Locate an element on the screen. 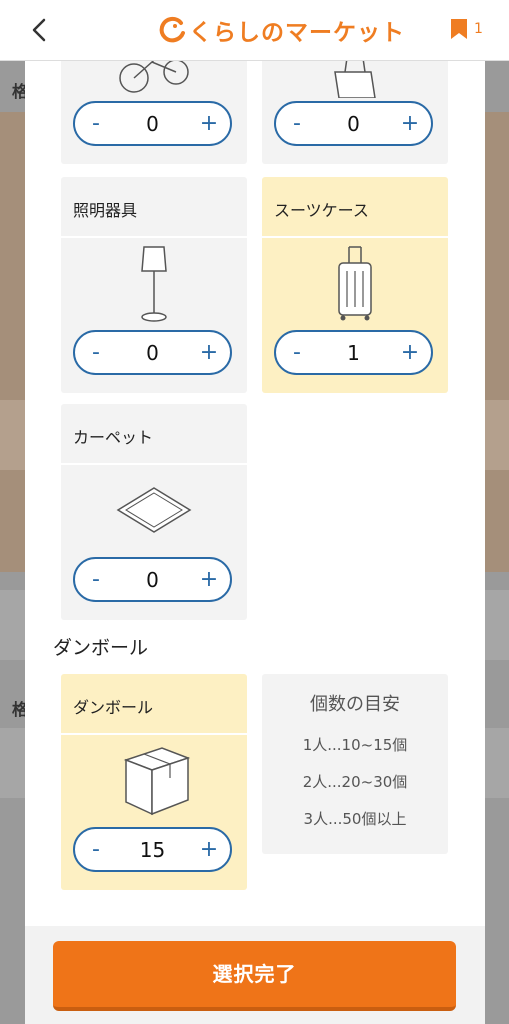 The image size is (509, 1024). app-header: くらしのマーケット 1 is located at coordinates (254, 30).